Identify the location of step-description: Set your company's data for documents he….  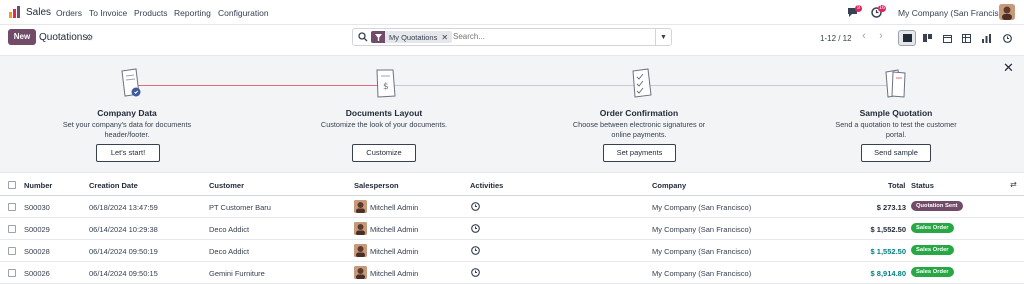
(127, 129).